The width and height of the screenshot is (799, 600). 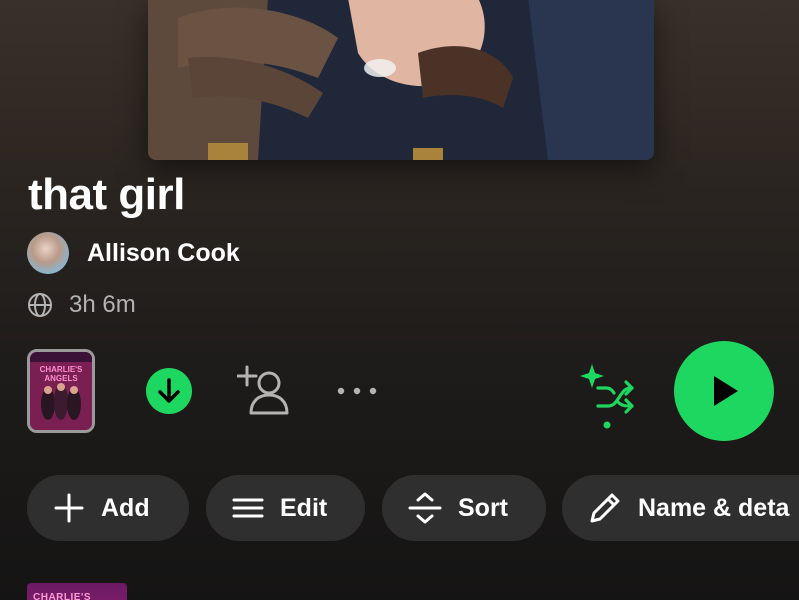 What do you see at coordinates (69, 508) in the screenshot?
I see `plus-icon` at bounding box center [69, 508].